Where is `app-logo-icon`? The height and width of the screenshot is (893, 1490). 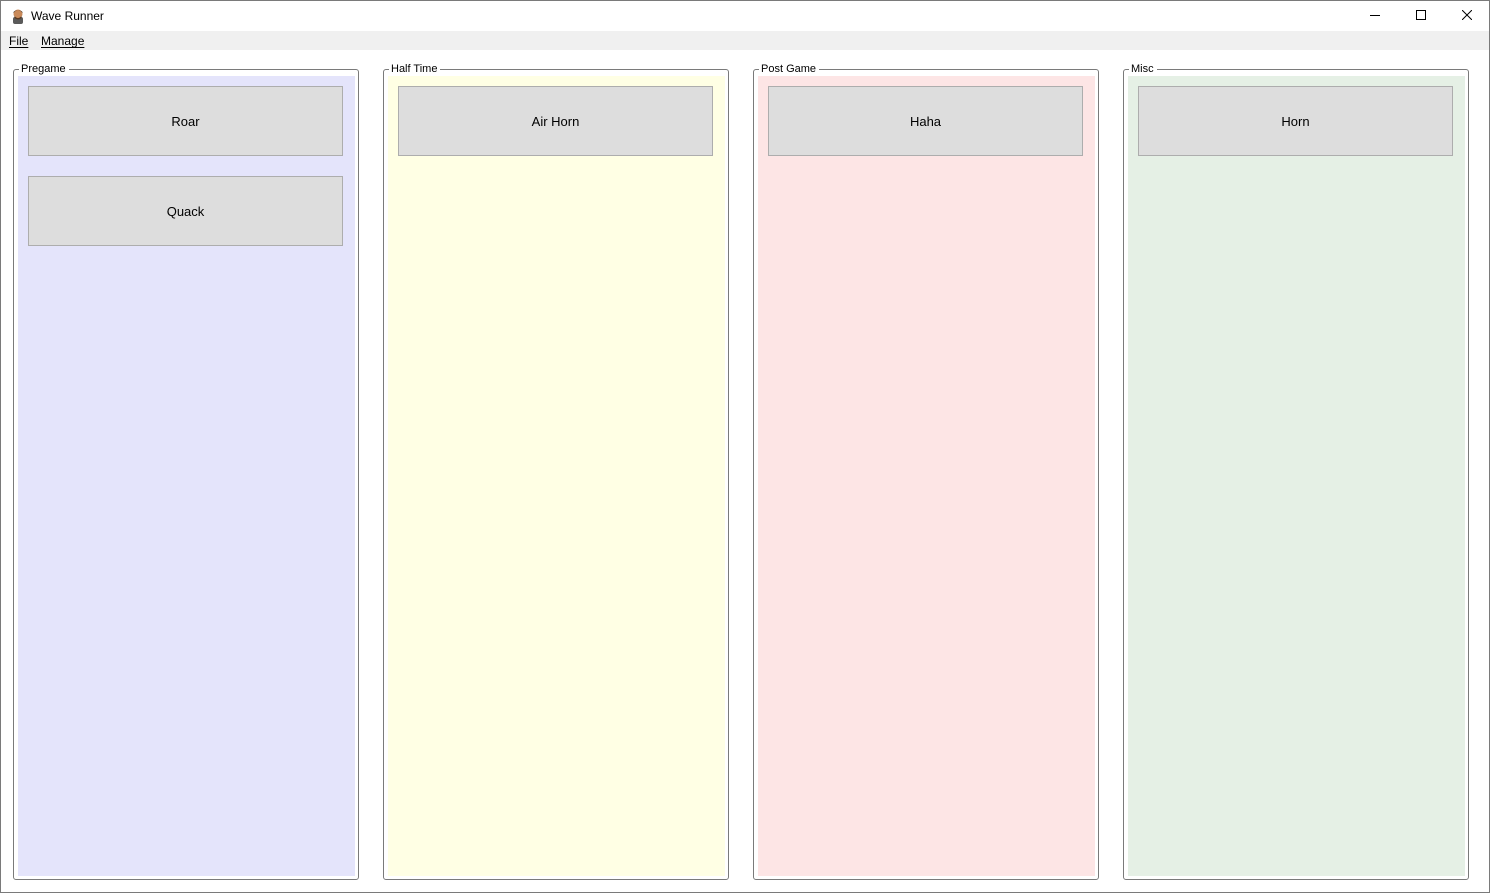
app-logo-icon is located at coordinates (18, 16).